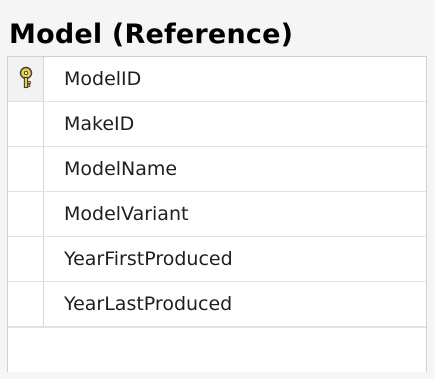  Describe the element at coordinates (217, 349) in the screenshot. I see `empty-grid-area` at that location.